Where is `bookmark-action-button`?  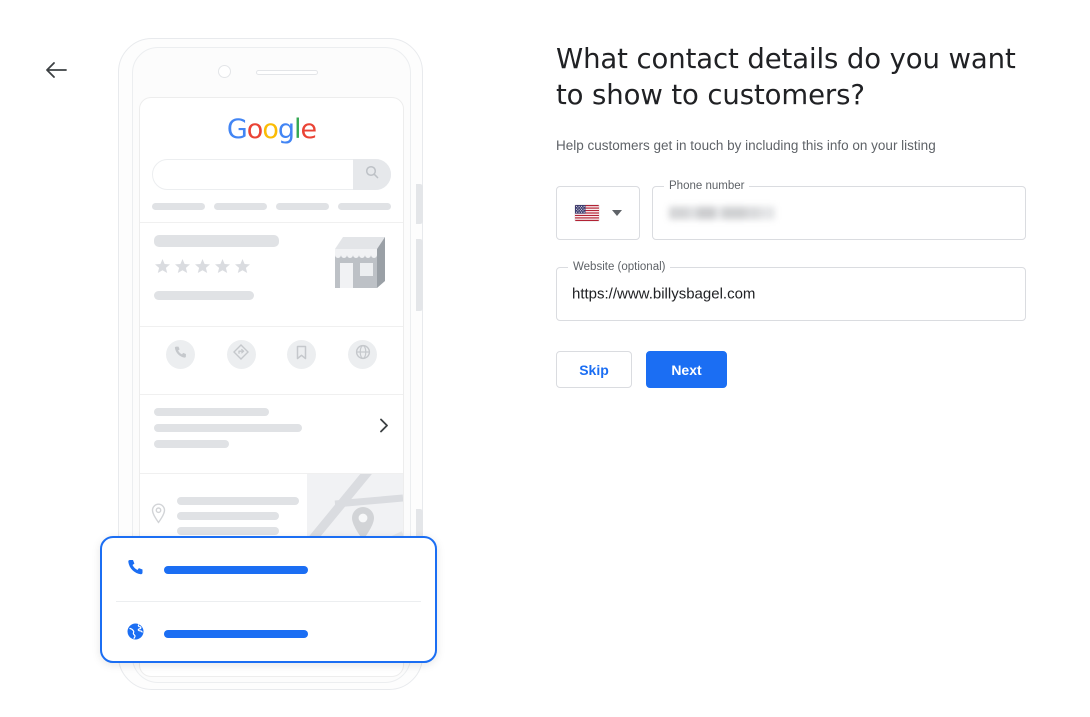
bookmark-action-button is located at coordinates (302, 354).